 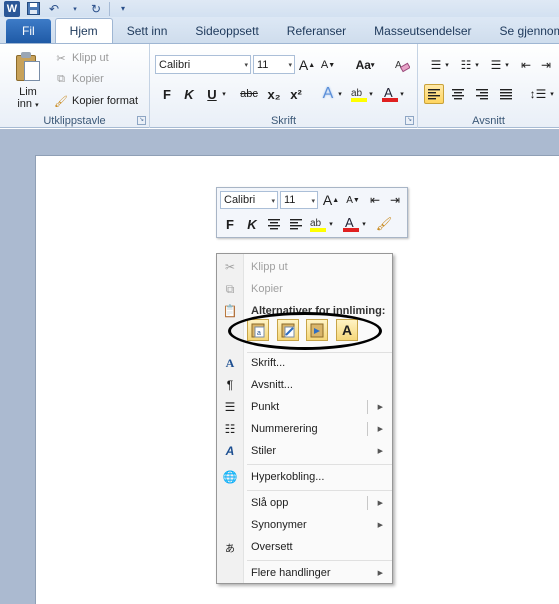 What do you see at coordinates (230, 407) in the screenshot?
I see `bullets-icon: ☰` at bounding box center [230, 407].